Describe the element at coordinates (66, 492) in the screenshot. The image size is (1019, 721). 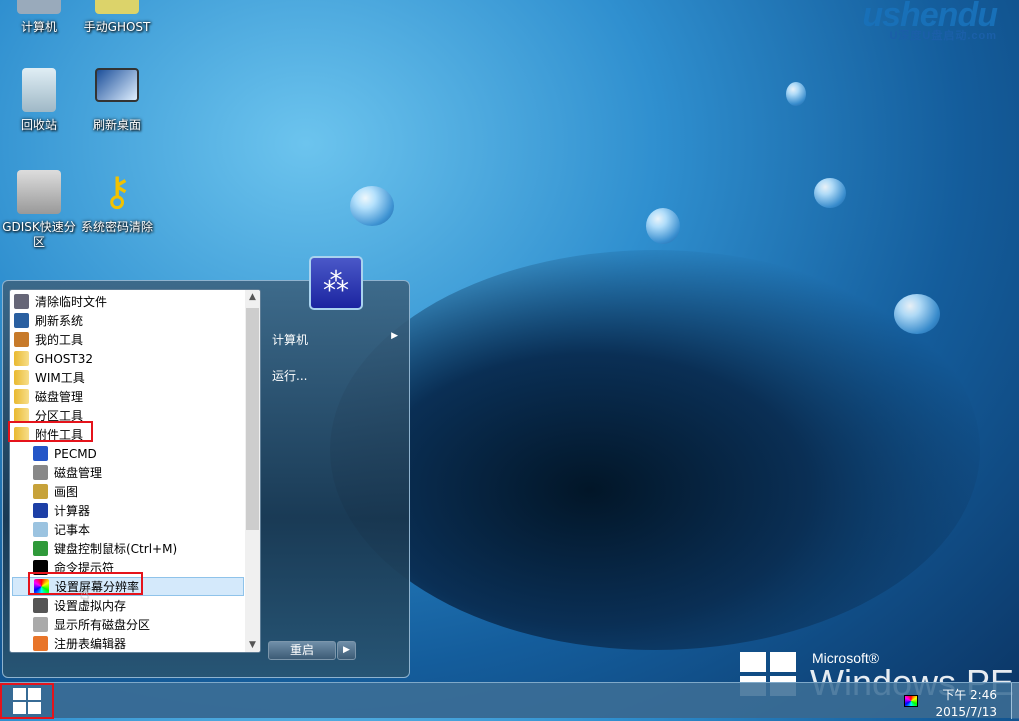
I see `menu-item-label: 画图` at that location.